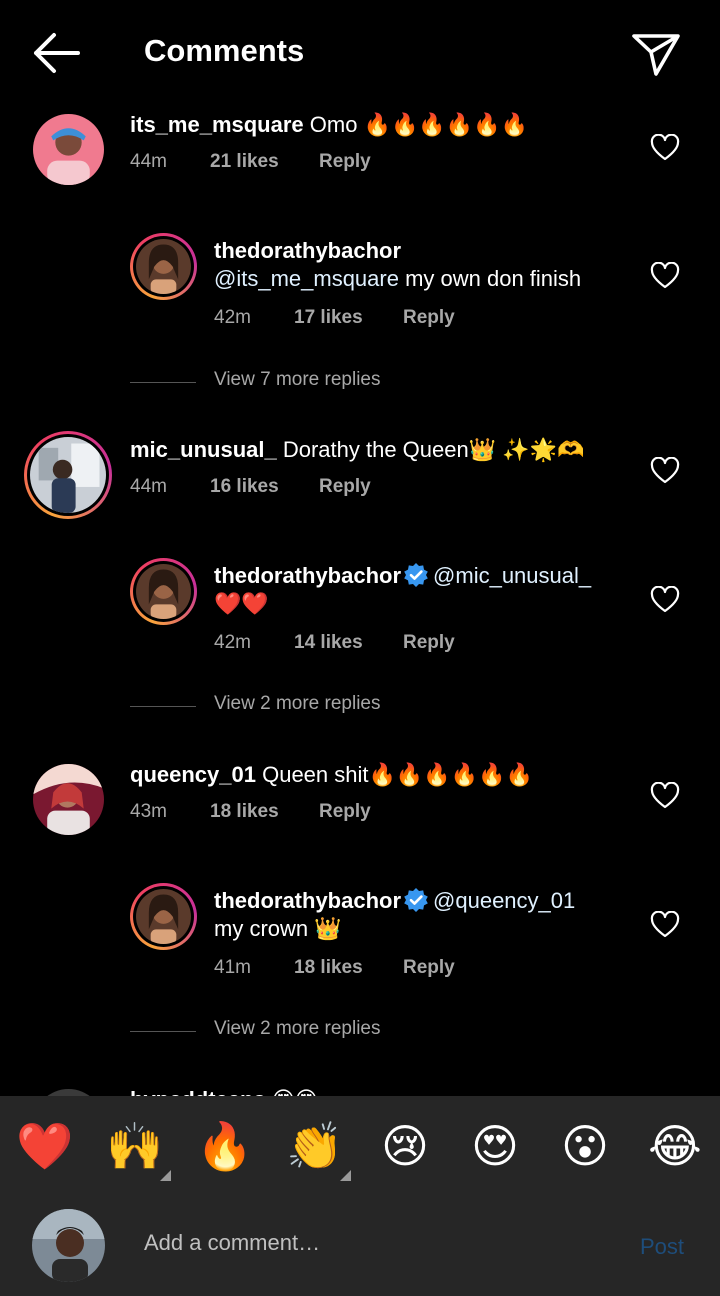  I want to click on send-icon, so click(656, 55).